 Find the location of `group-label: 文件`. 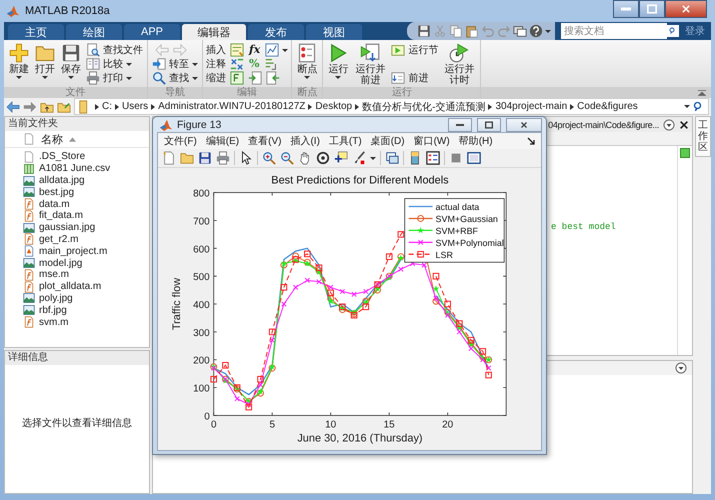

group-label: 文件 is located at coordinates (75, 92).